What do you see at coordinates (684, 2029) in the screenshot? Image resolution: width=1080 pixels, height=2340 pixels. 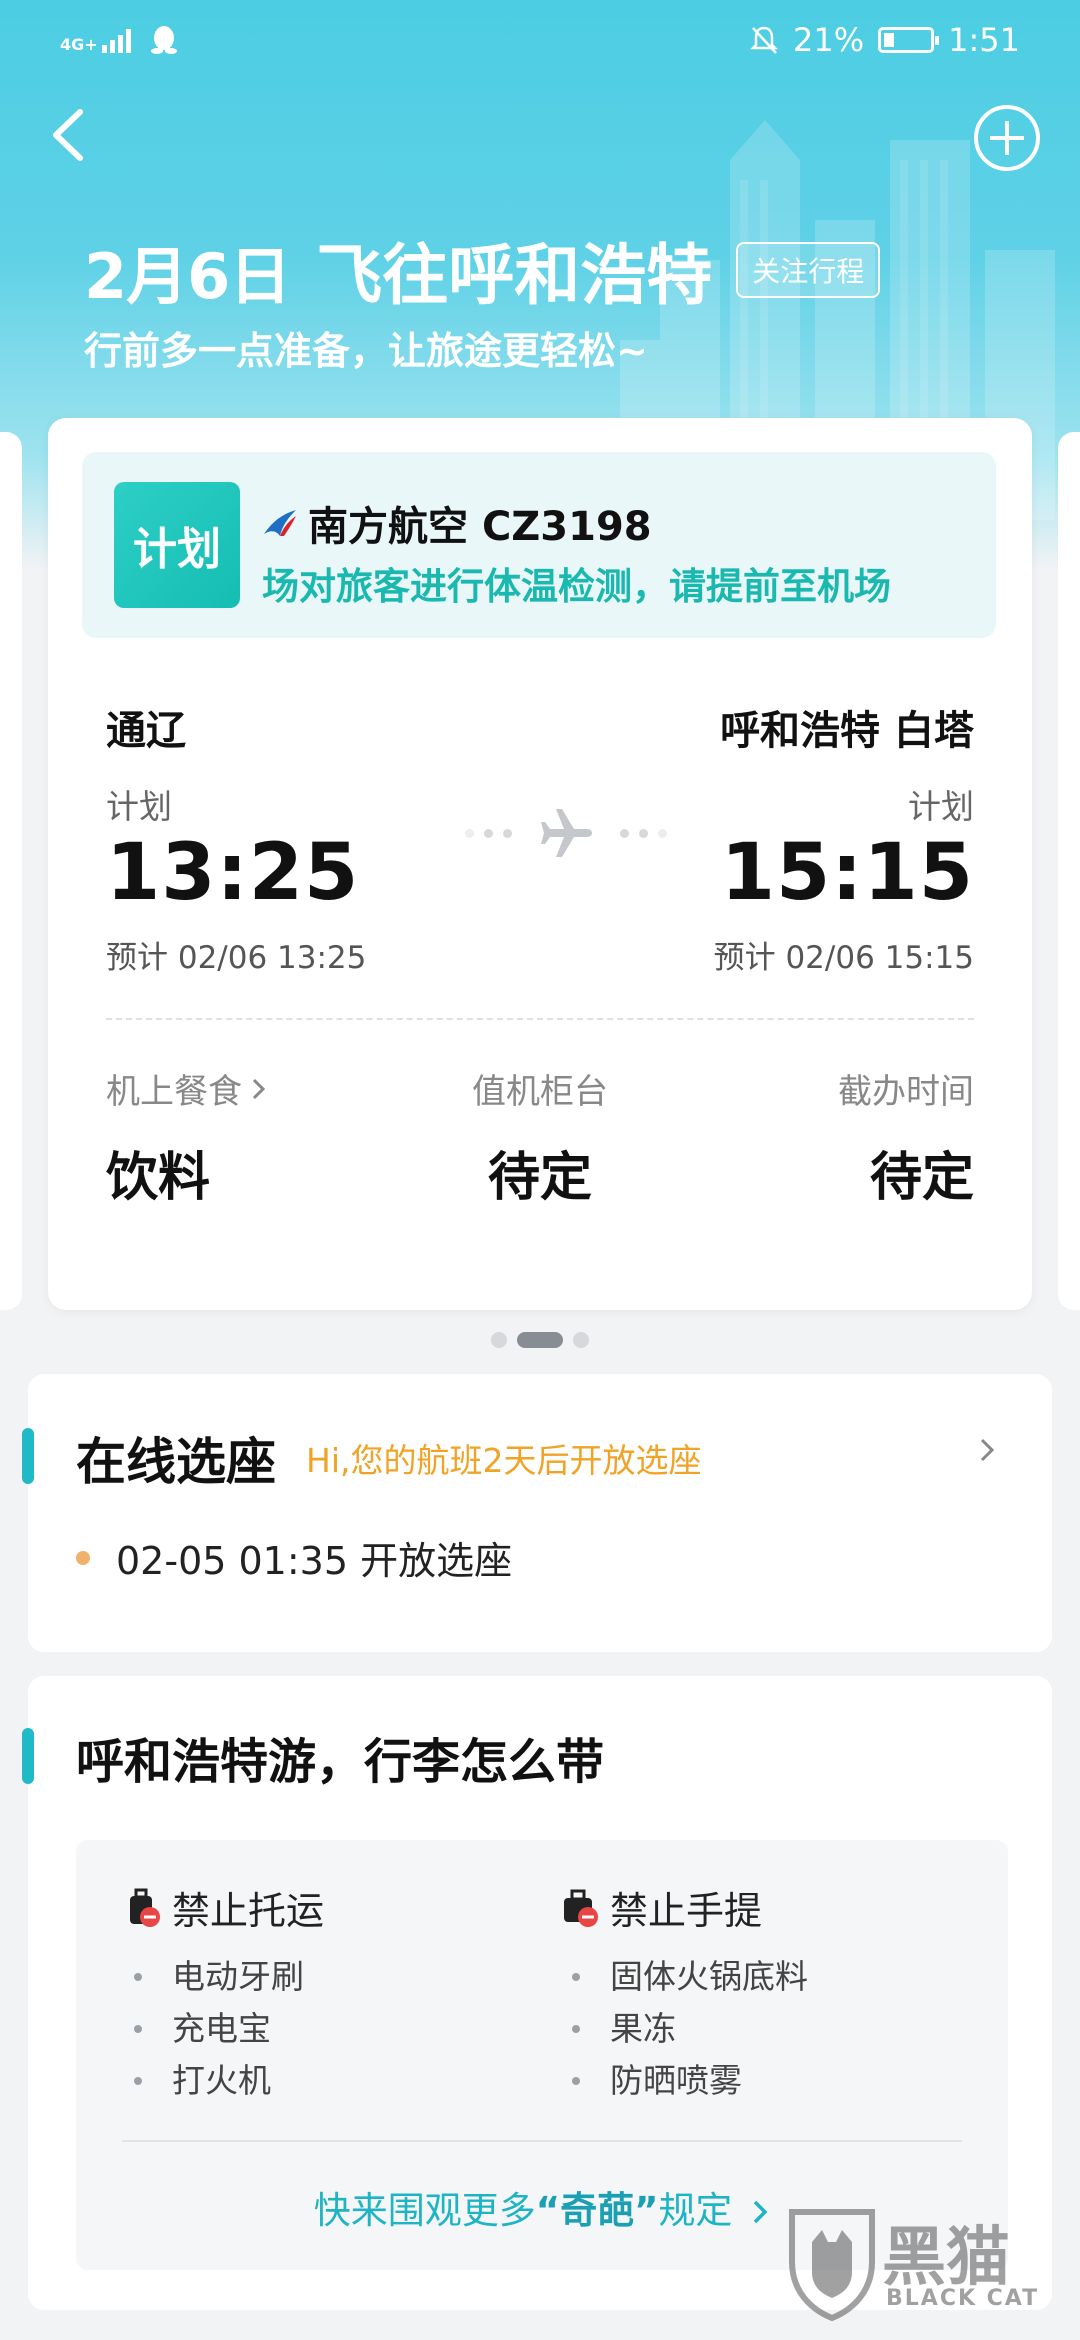 I see `list-item: 果冻` at bounding box center [684, 2029].